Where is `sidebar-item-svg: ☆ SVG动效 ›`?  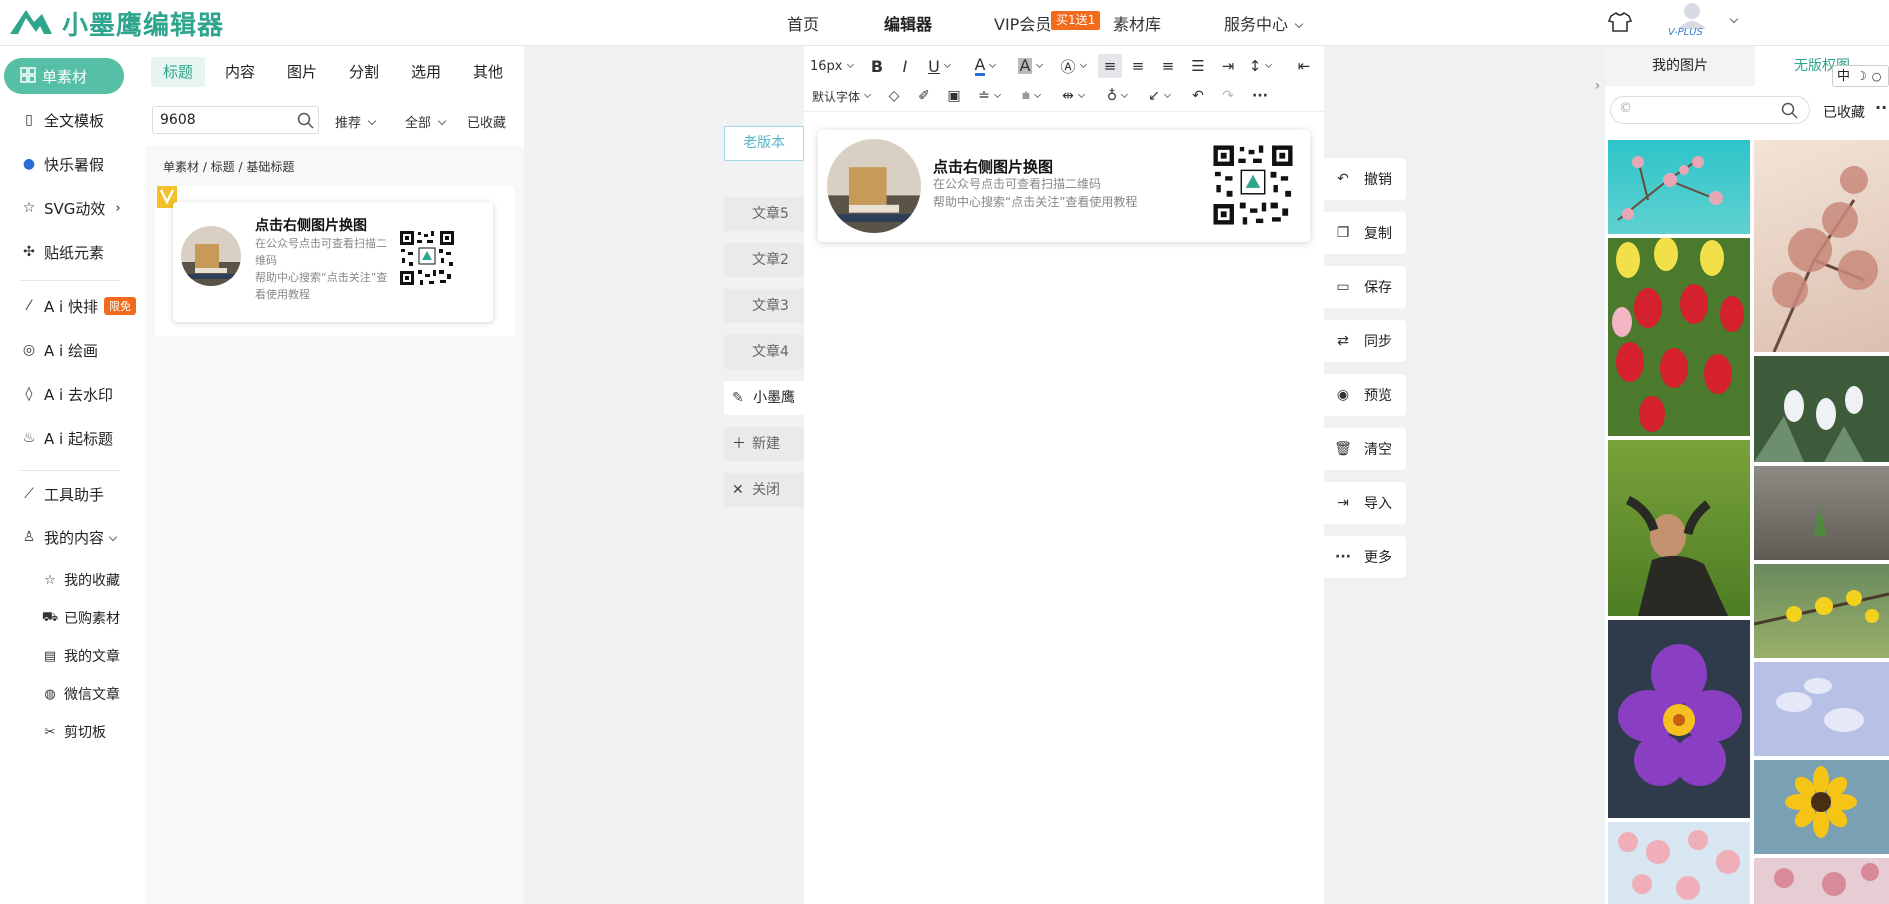 sidebar-item-svg: ☆ SVG动效 › is located at coordinates (70, 208).